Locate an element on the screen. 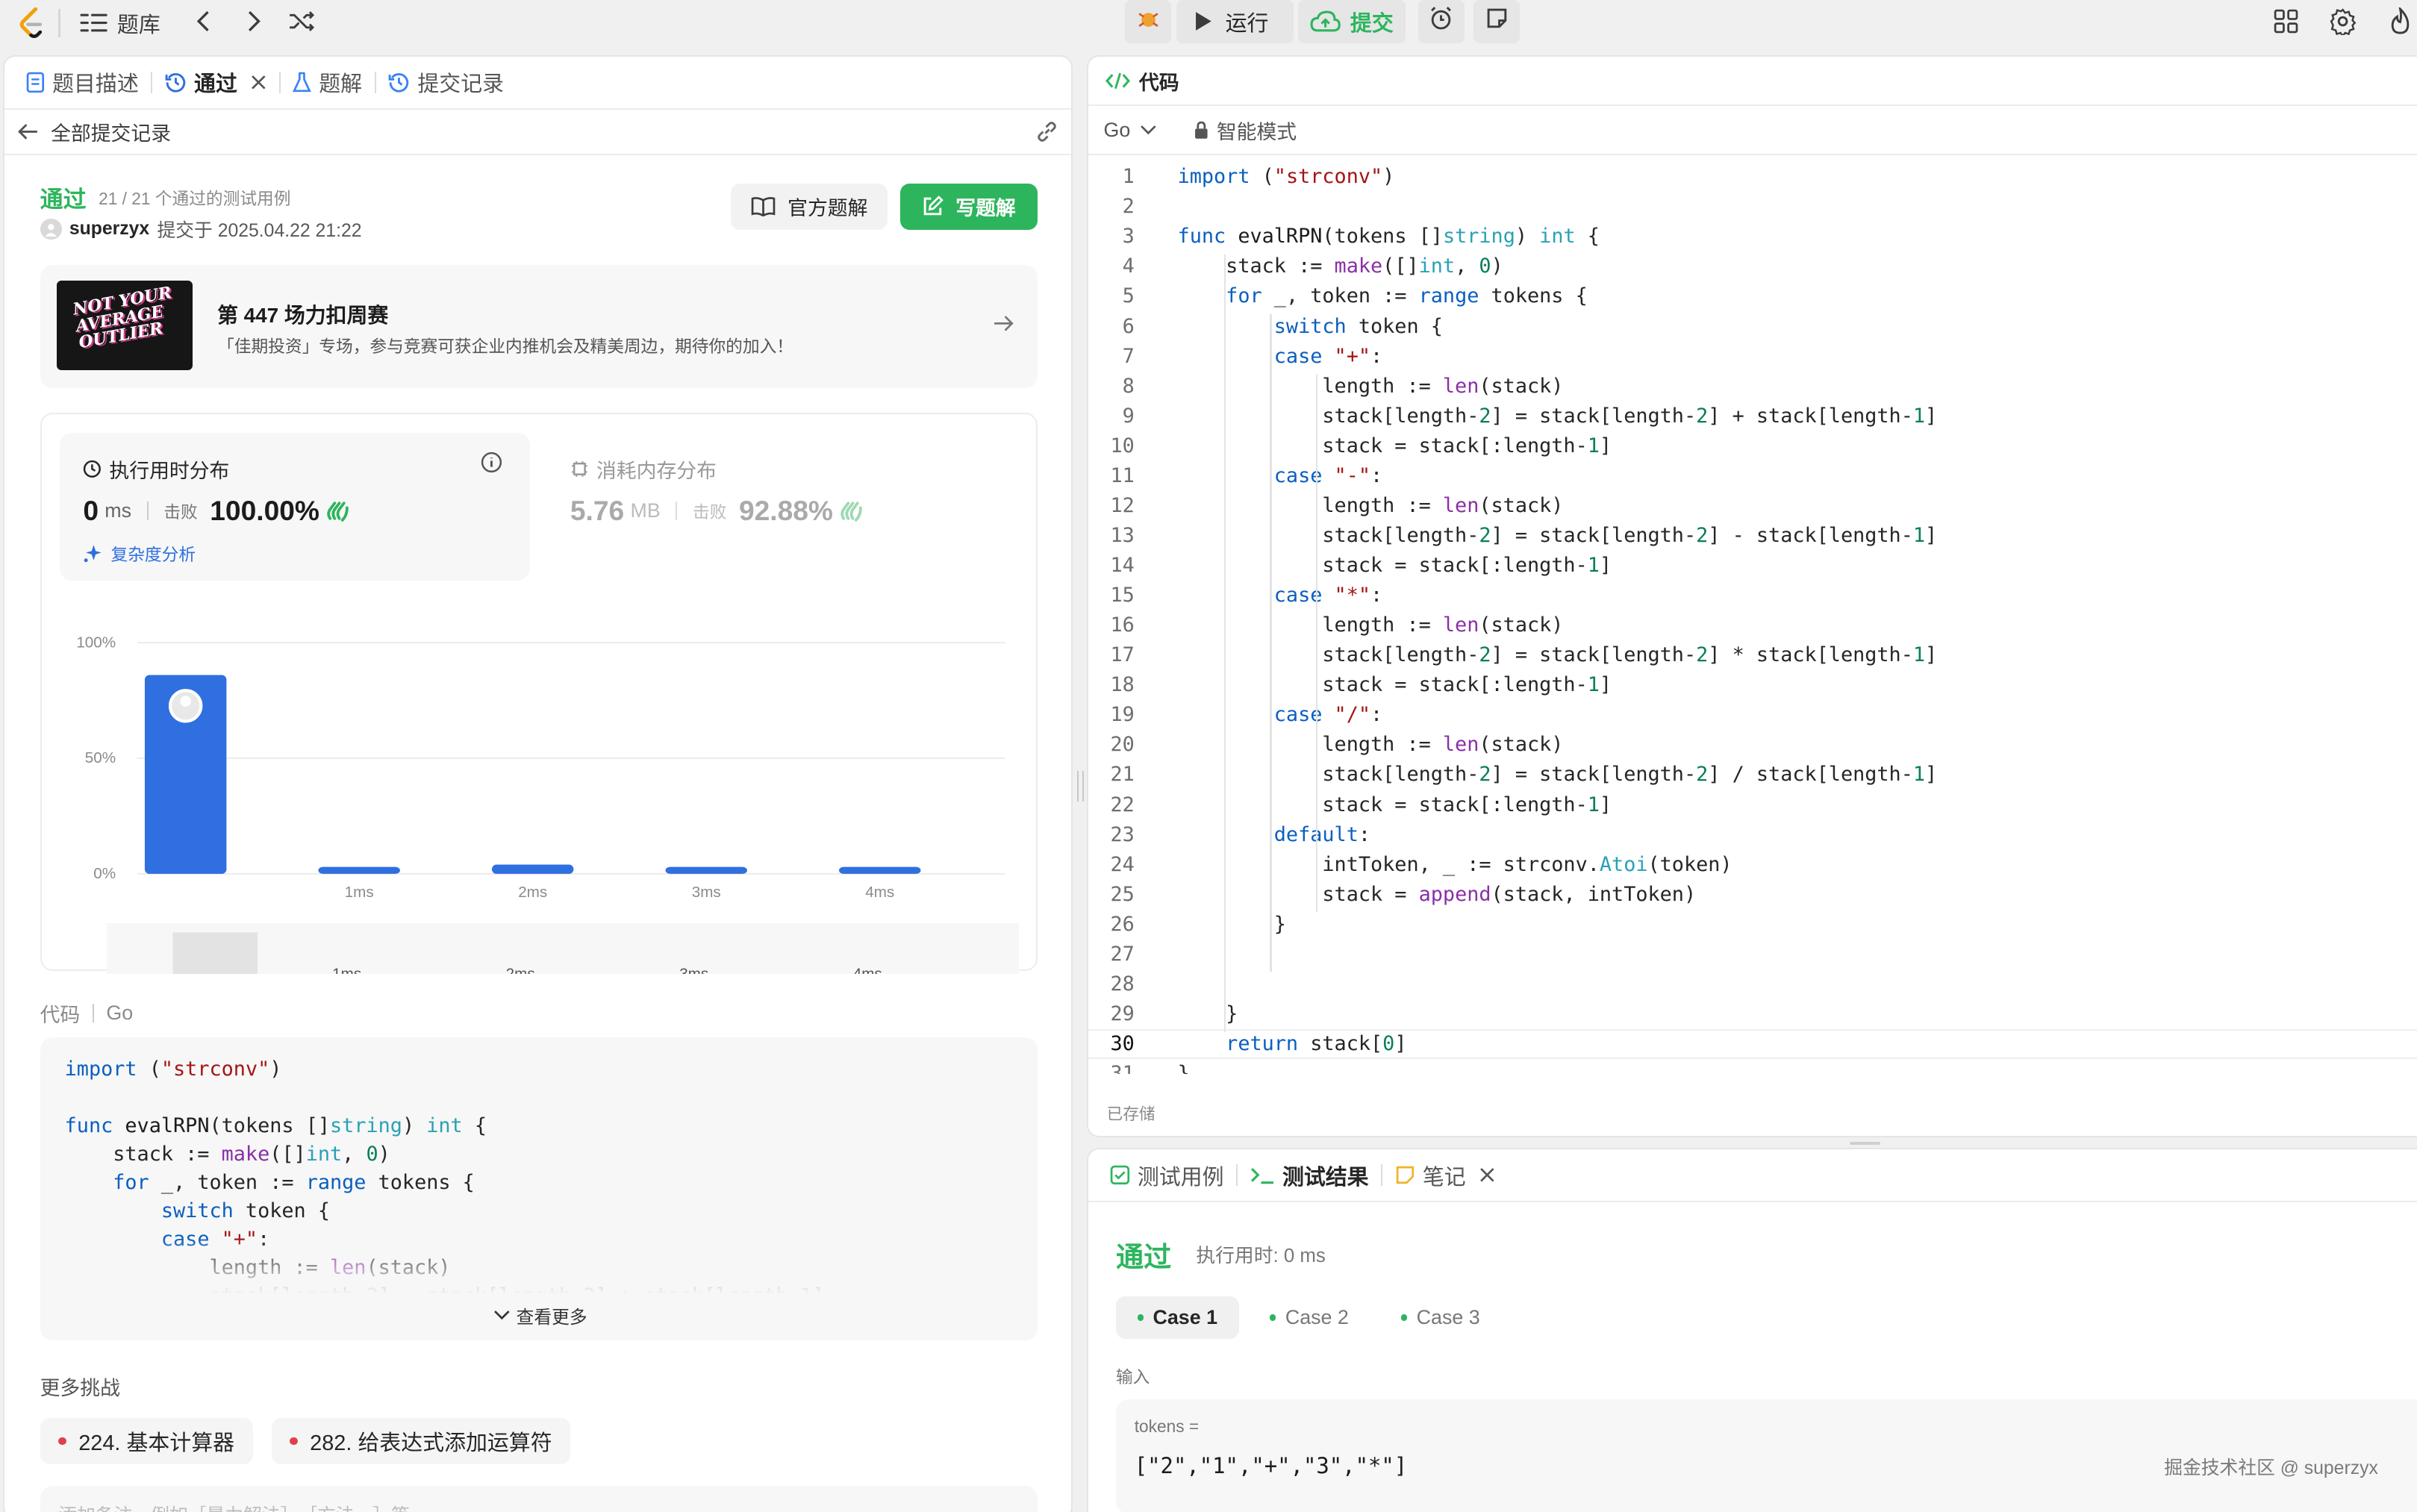  code-line: 26 } is located at coordinates (1752, 924).